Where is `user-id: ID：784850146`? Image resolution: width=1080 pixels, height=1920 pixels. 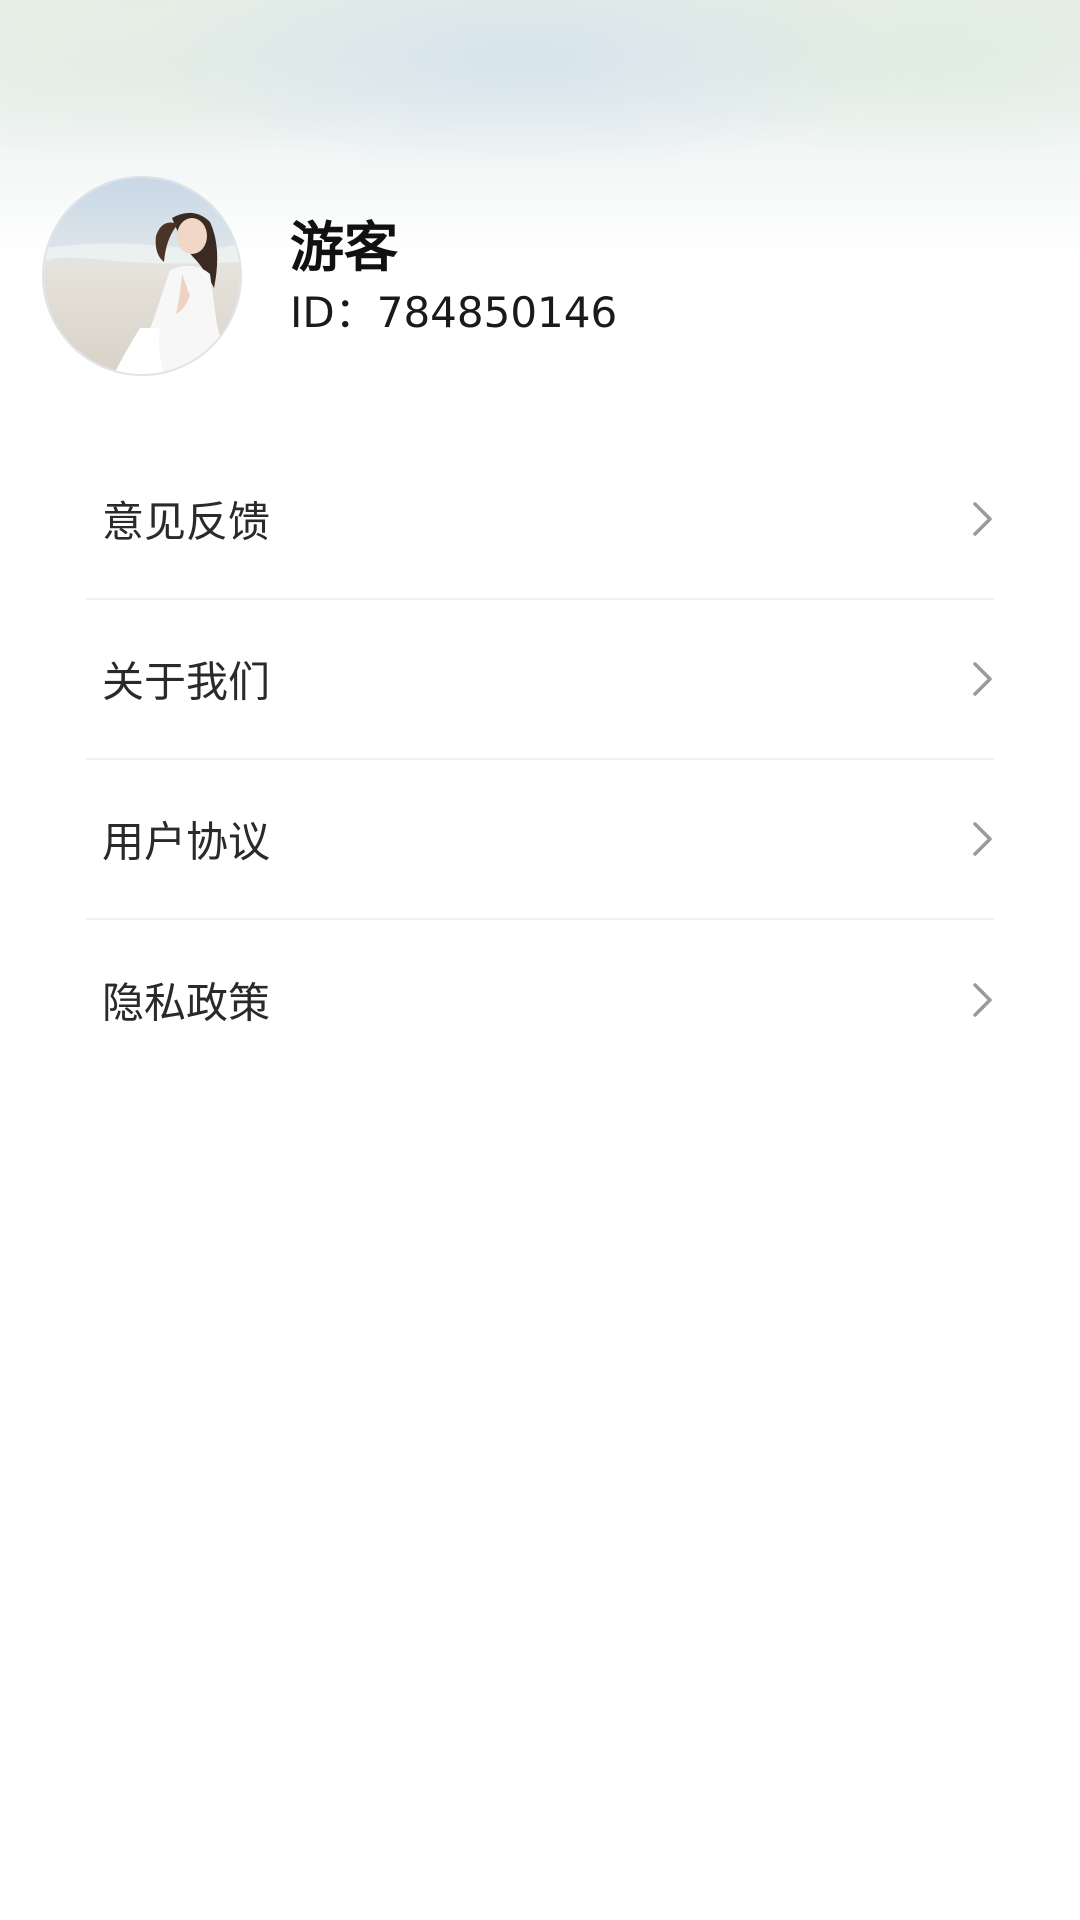 user-id: ID：784850146 is located at coordinates (454, 312).